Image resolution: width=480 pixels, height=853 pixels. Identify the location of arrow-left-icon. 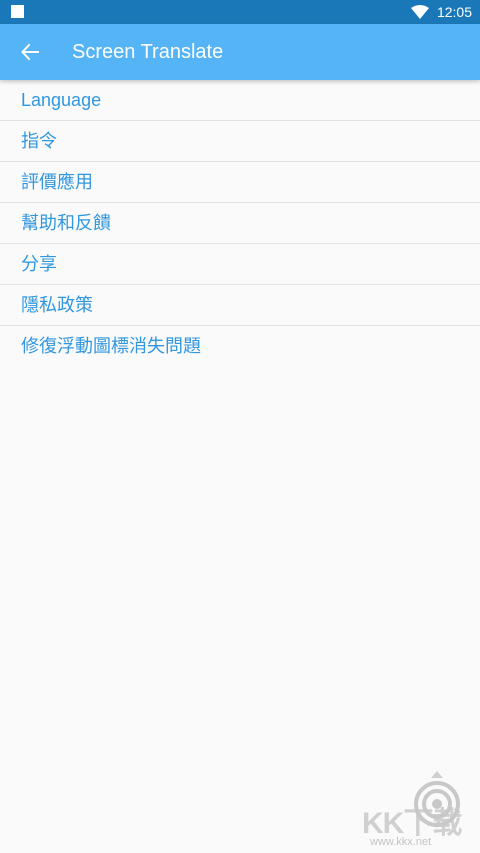
(30, 52).